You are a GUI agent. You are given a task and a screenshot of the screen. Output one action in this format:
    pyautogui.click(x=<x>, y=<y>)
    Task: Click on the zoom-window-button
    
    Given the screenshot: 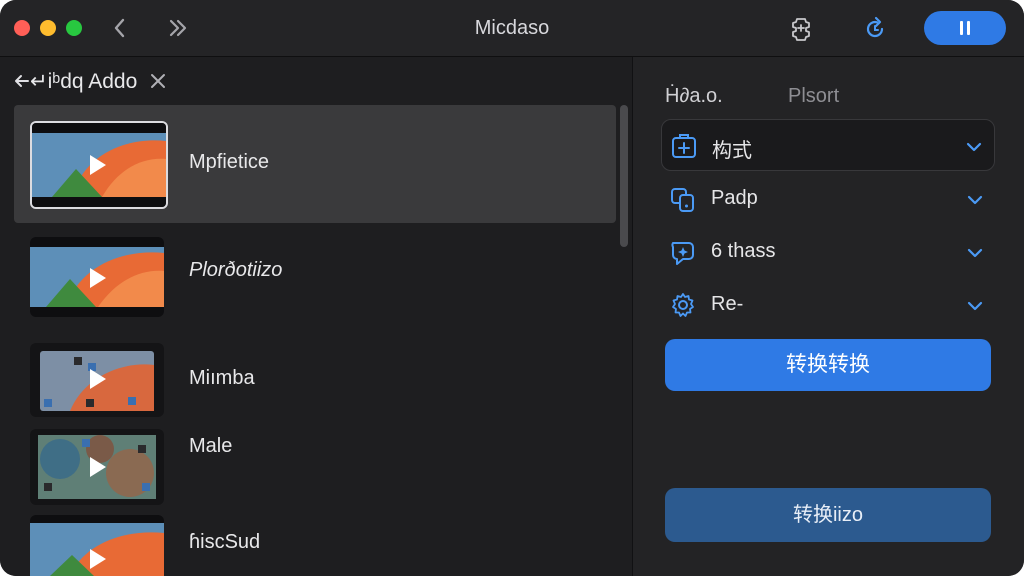 What is the action you would take?
    pyautogui.click(x=74, y=28)
    